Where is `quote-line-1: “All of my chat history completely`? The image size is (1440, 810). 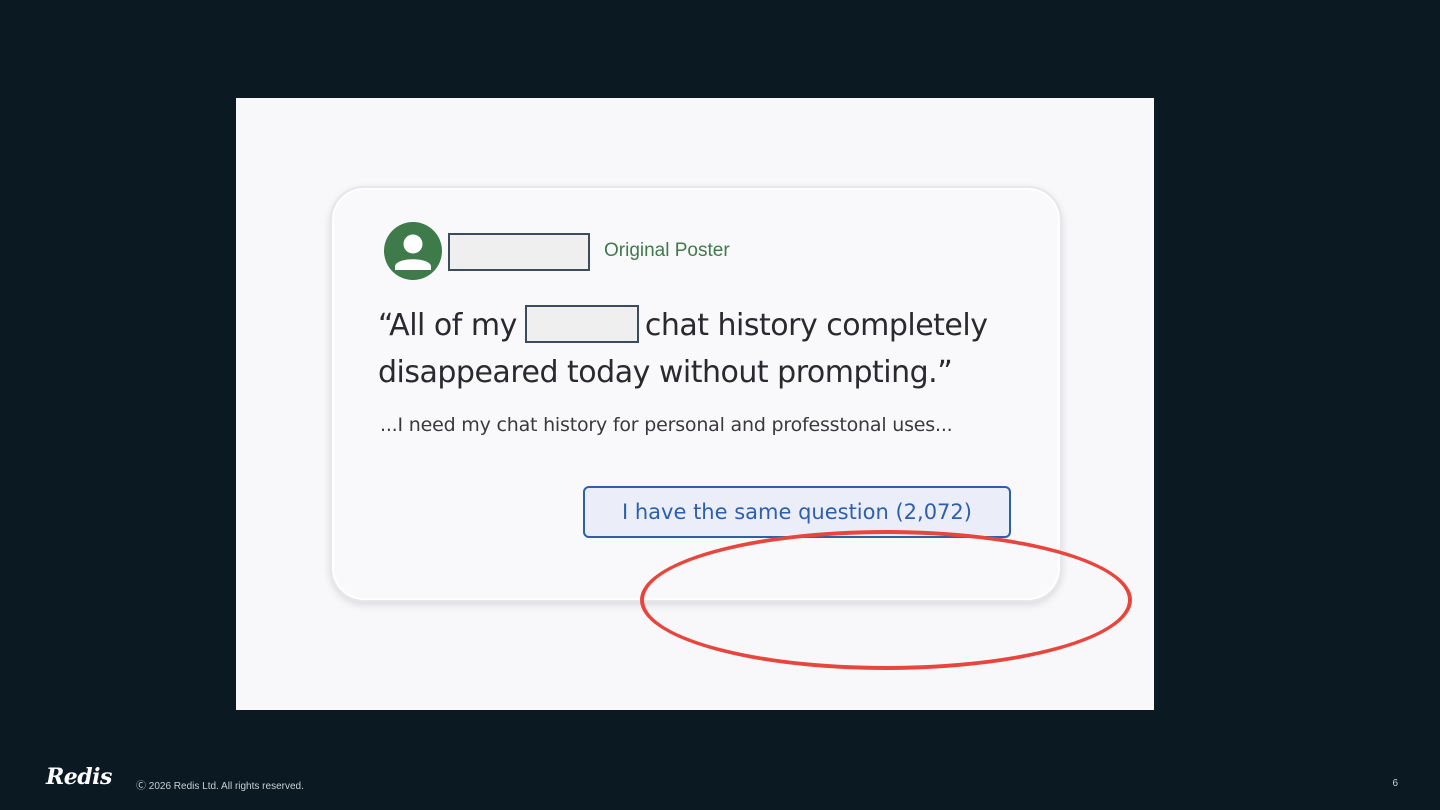 quote-line-1: “All of my chat history completely is located at coordinates (703, 325).